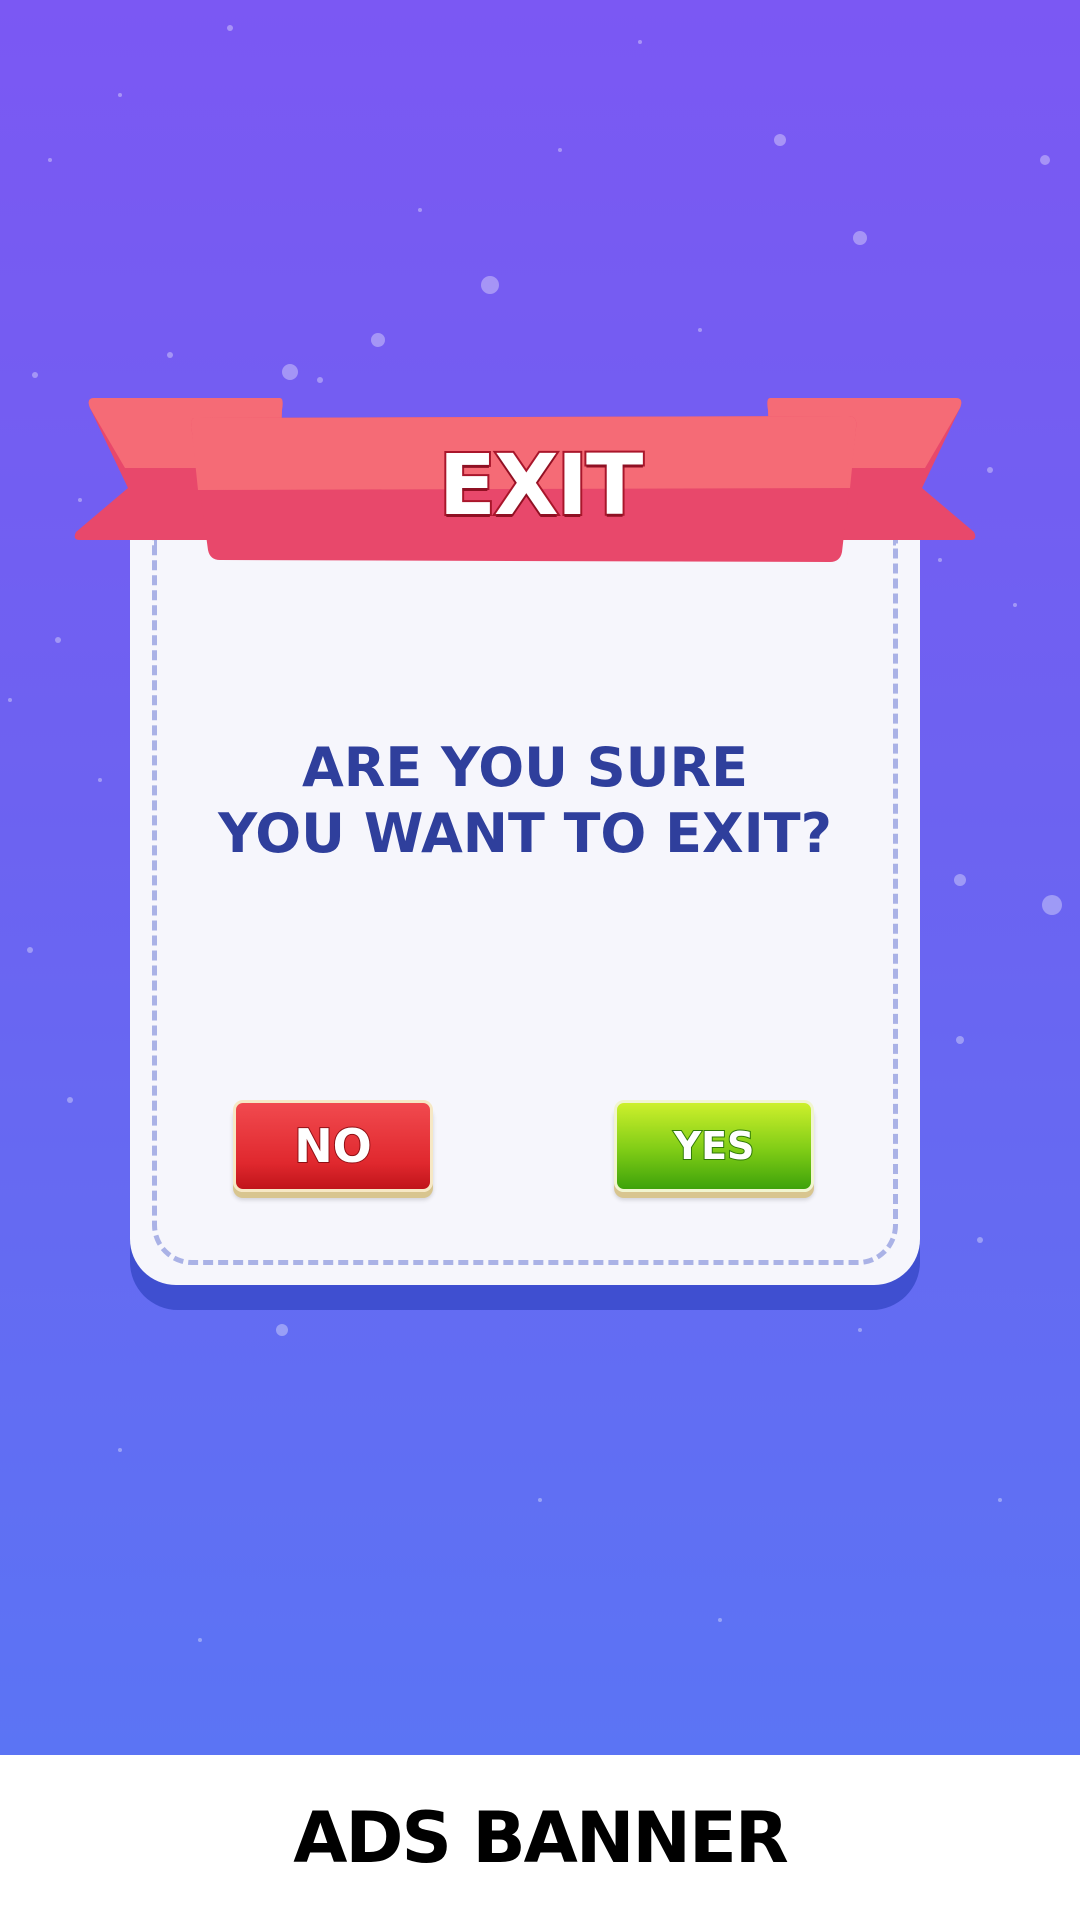 The height and width of the screenshot is (1920, 1080). I want to click on ads-banner: ADS BANNER, so click(540, 1837).